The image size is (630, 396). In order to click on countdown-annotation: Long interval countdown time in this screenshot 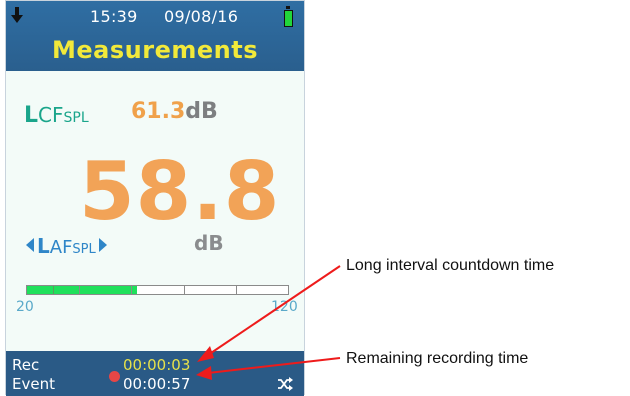, I will do `click(450, 265)`.